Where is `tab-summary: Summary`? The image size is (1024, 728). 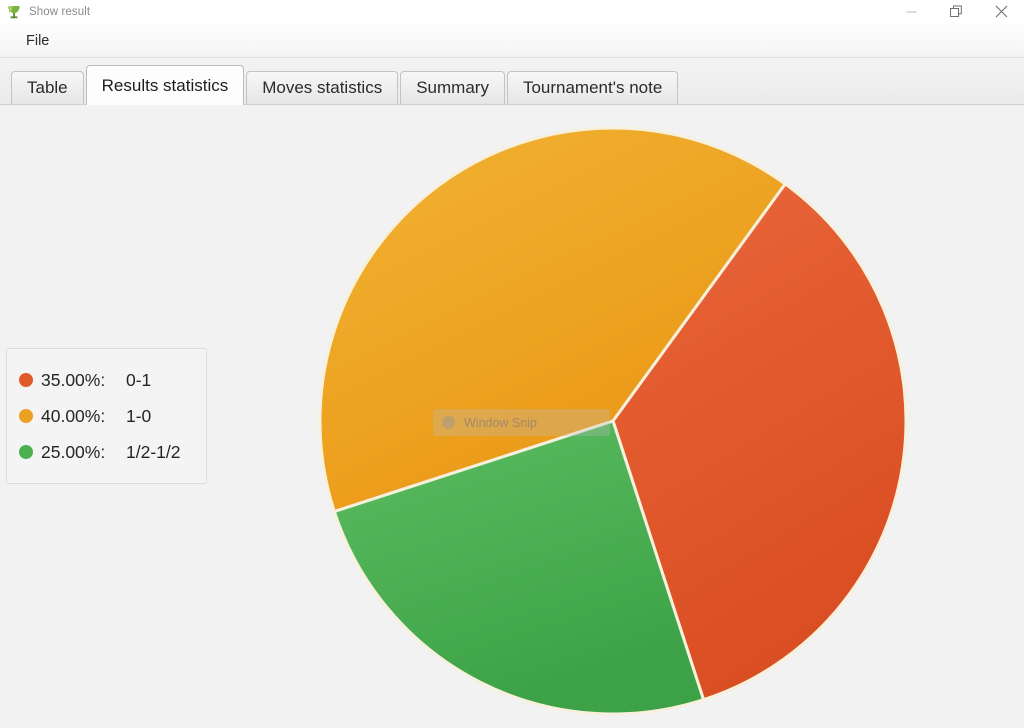
tab-summary: Summary is located at coordinates (452, 87).